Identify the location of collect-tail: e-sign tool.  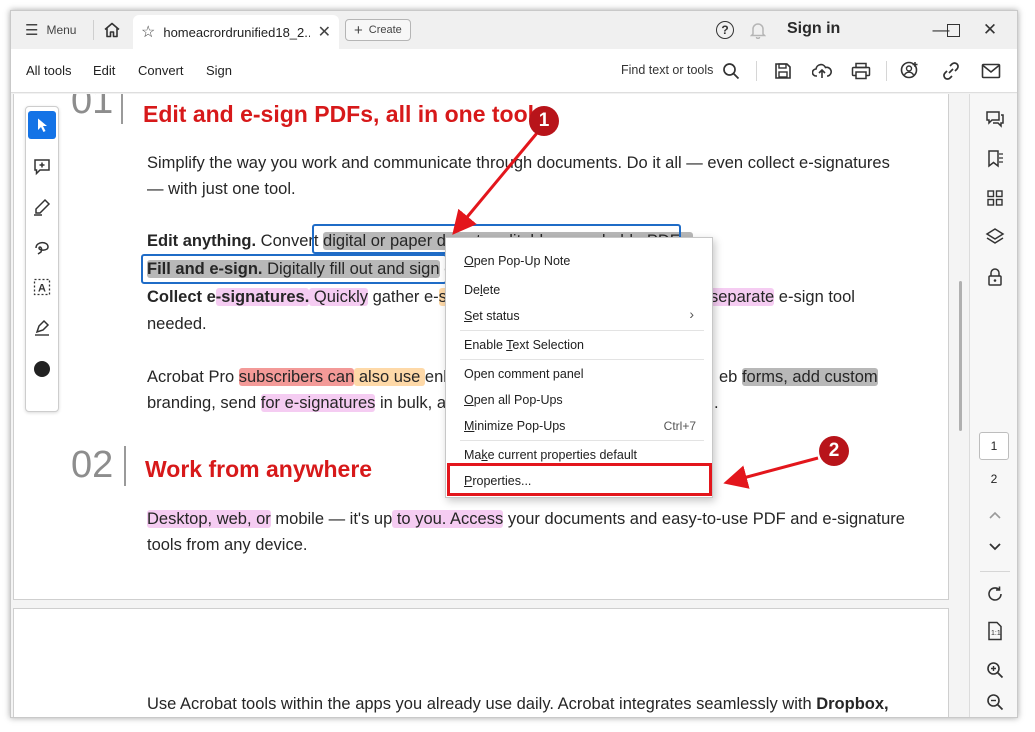
(814, 297).